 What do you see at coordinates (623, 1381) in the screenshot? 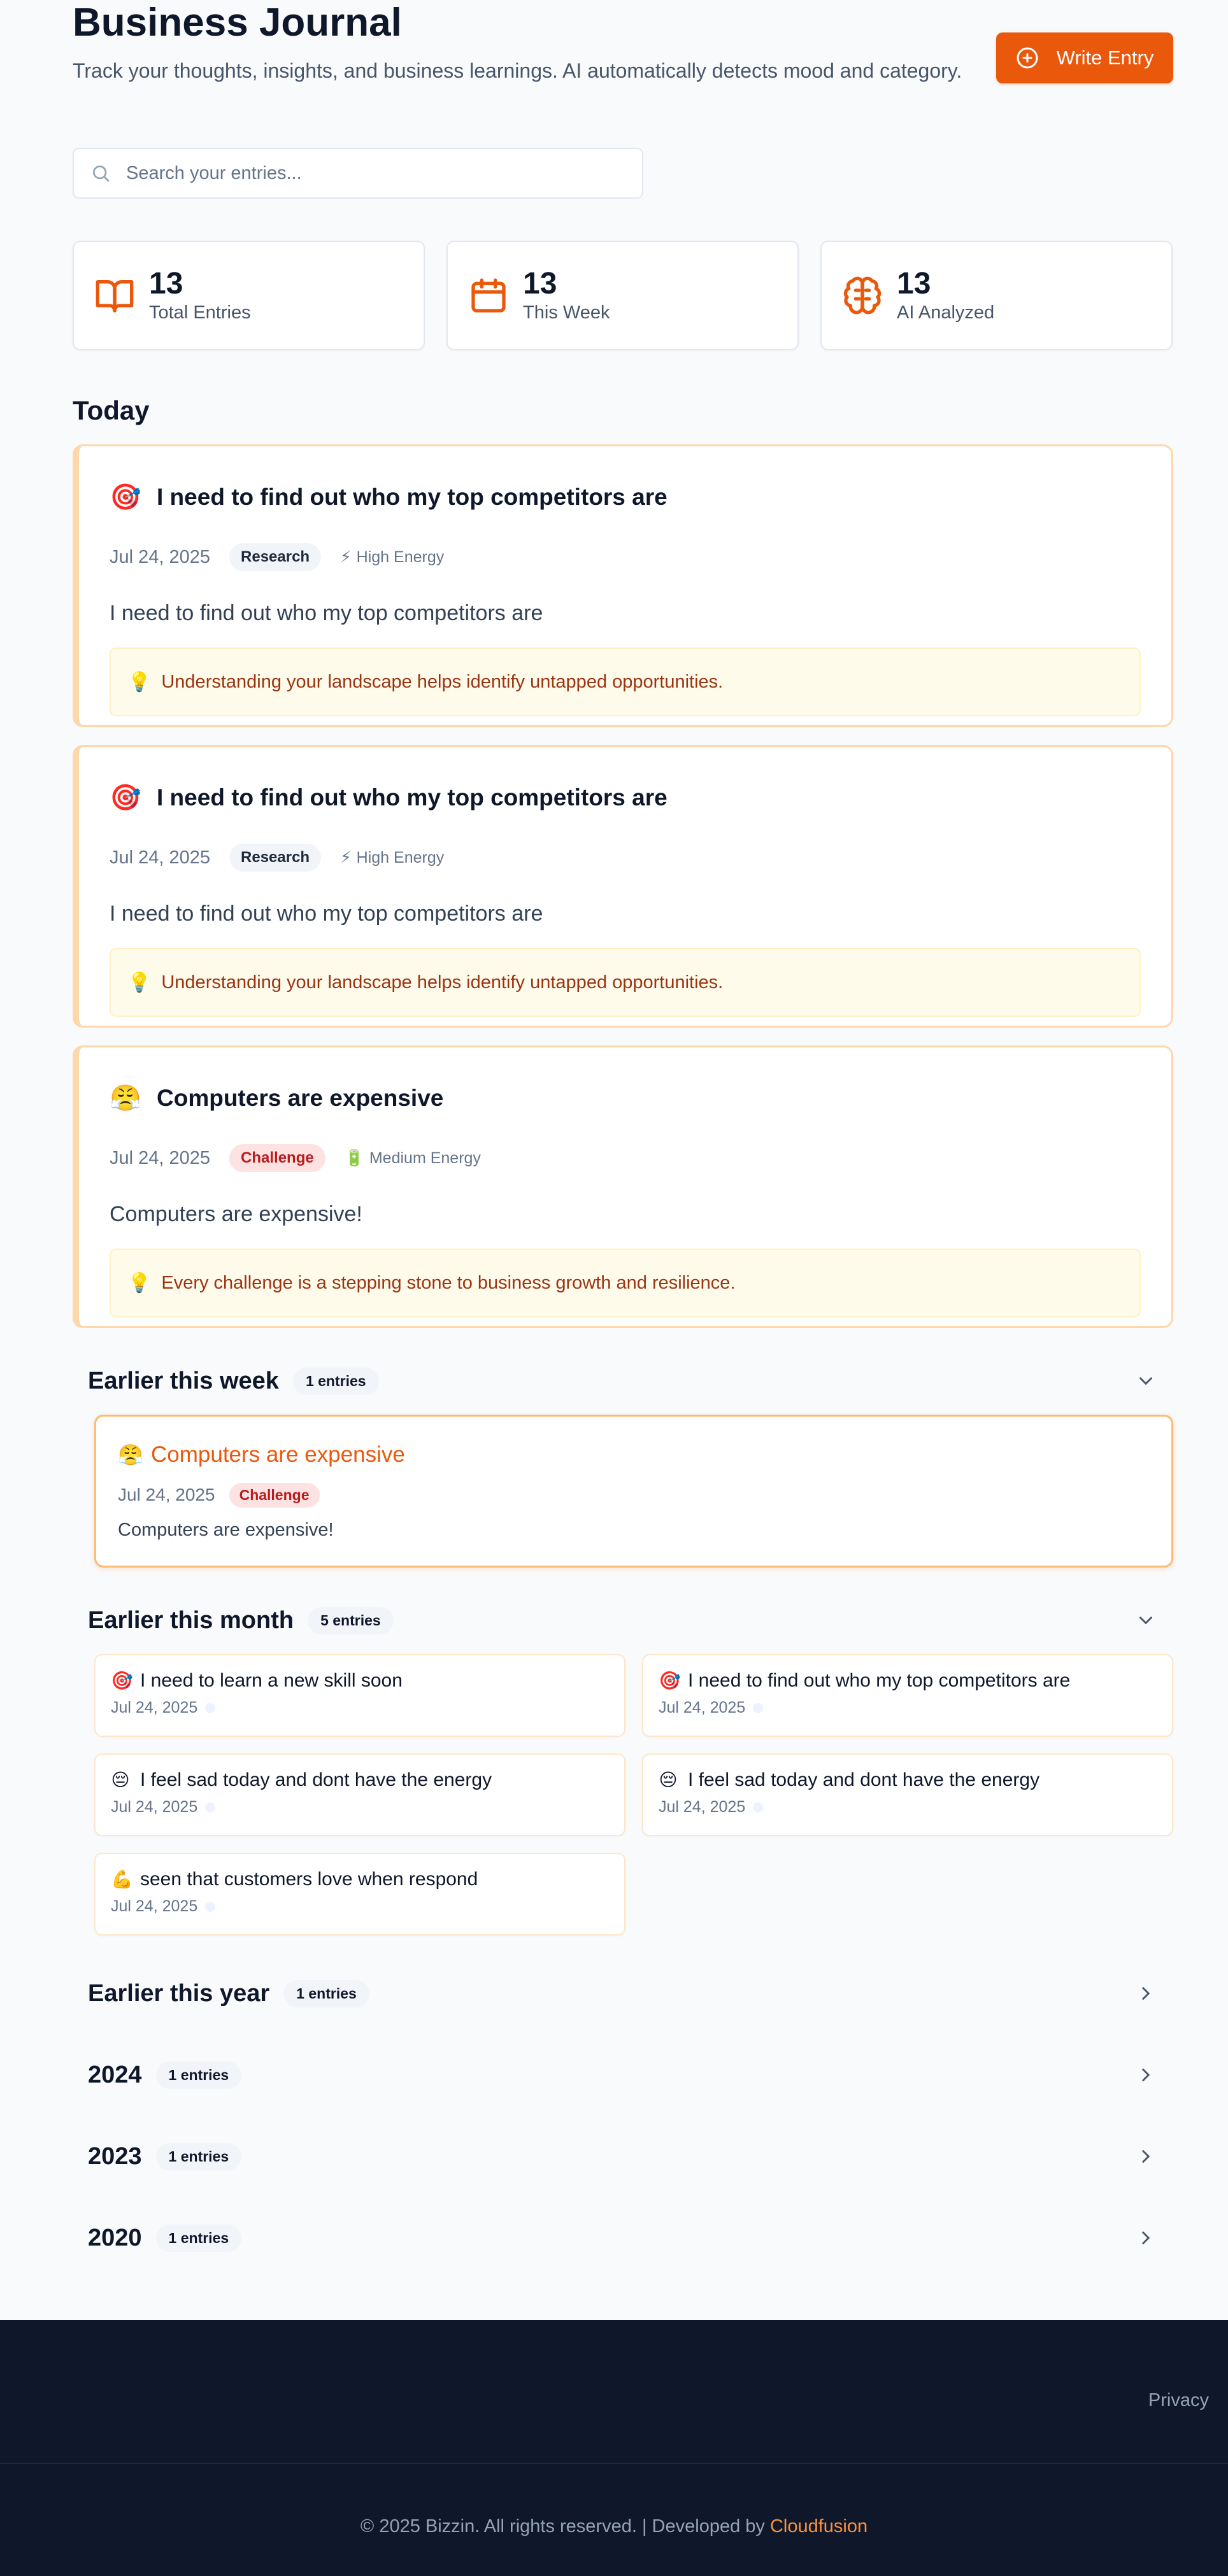
I see `group-earlier-week-toggle: Earlier this week 1 entries` at bounding box center [623, 1381].